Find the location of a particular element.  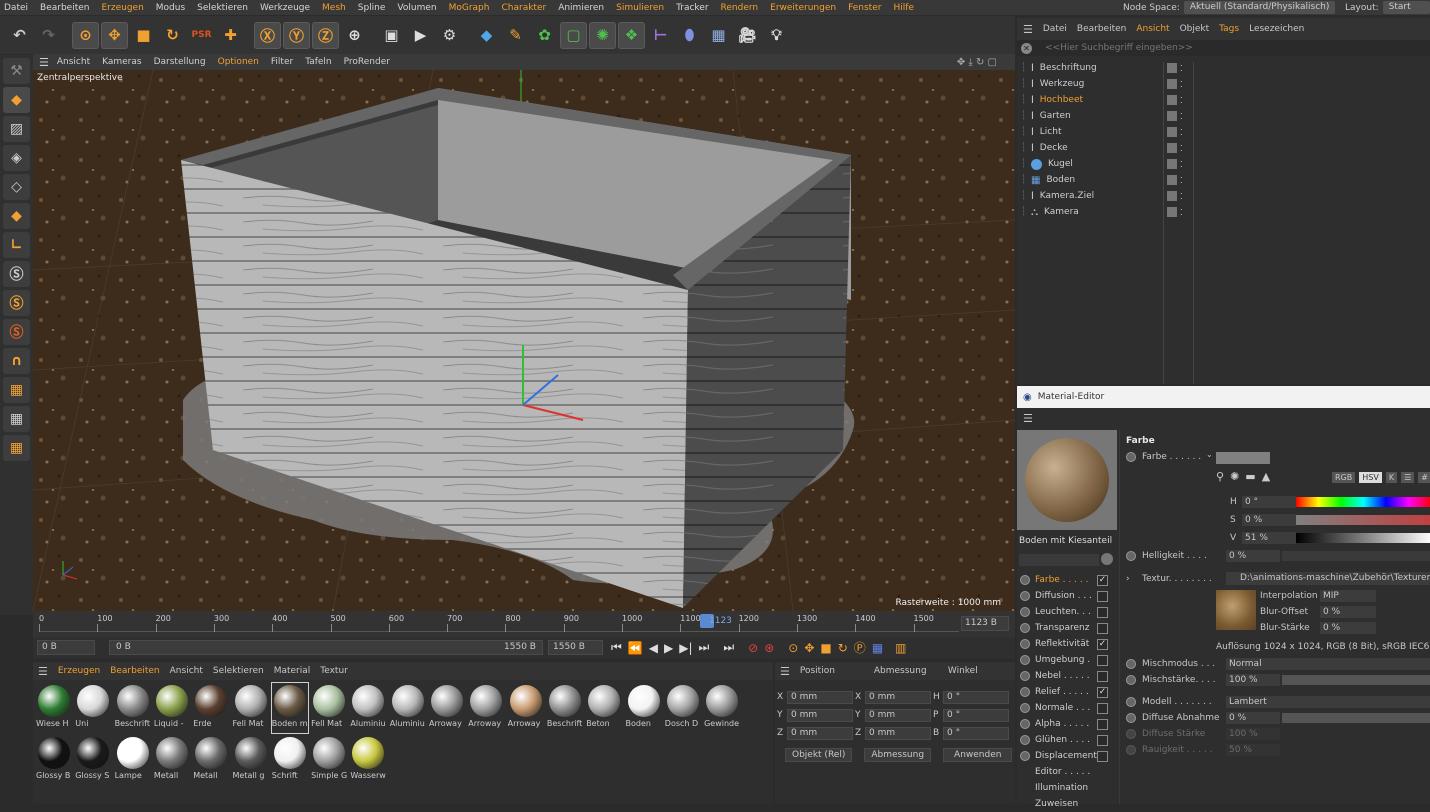

channel-label: Diffusion . . . is located at coordinates (1066, 596).